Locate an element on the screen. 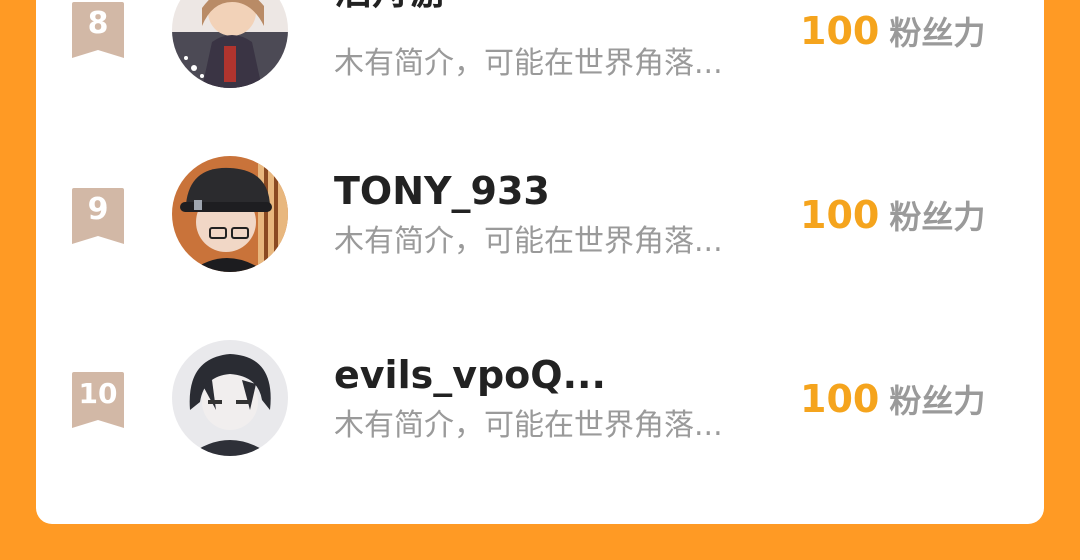  rank-number: 10 is located at coordinates (98, 393).